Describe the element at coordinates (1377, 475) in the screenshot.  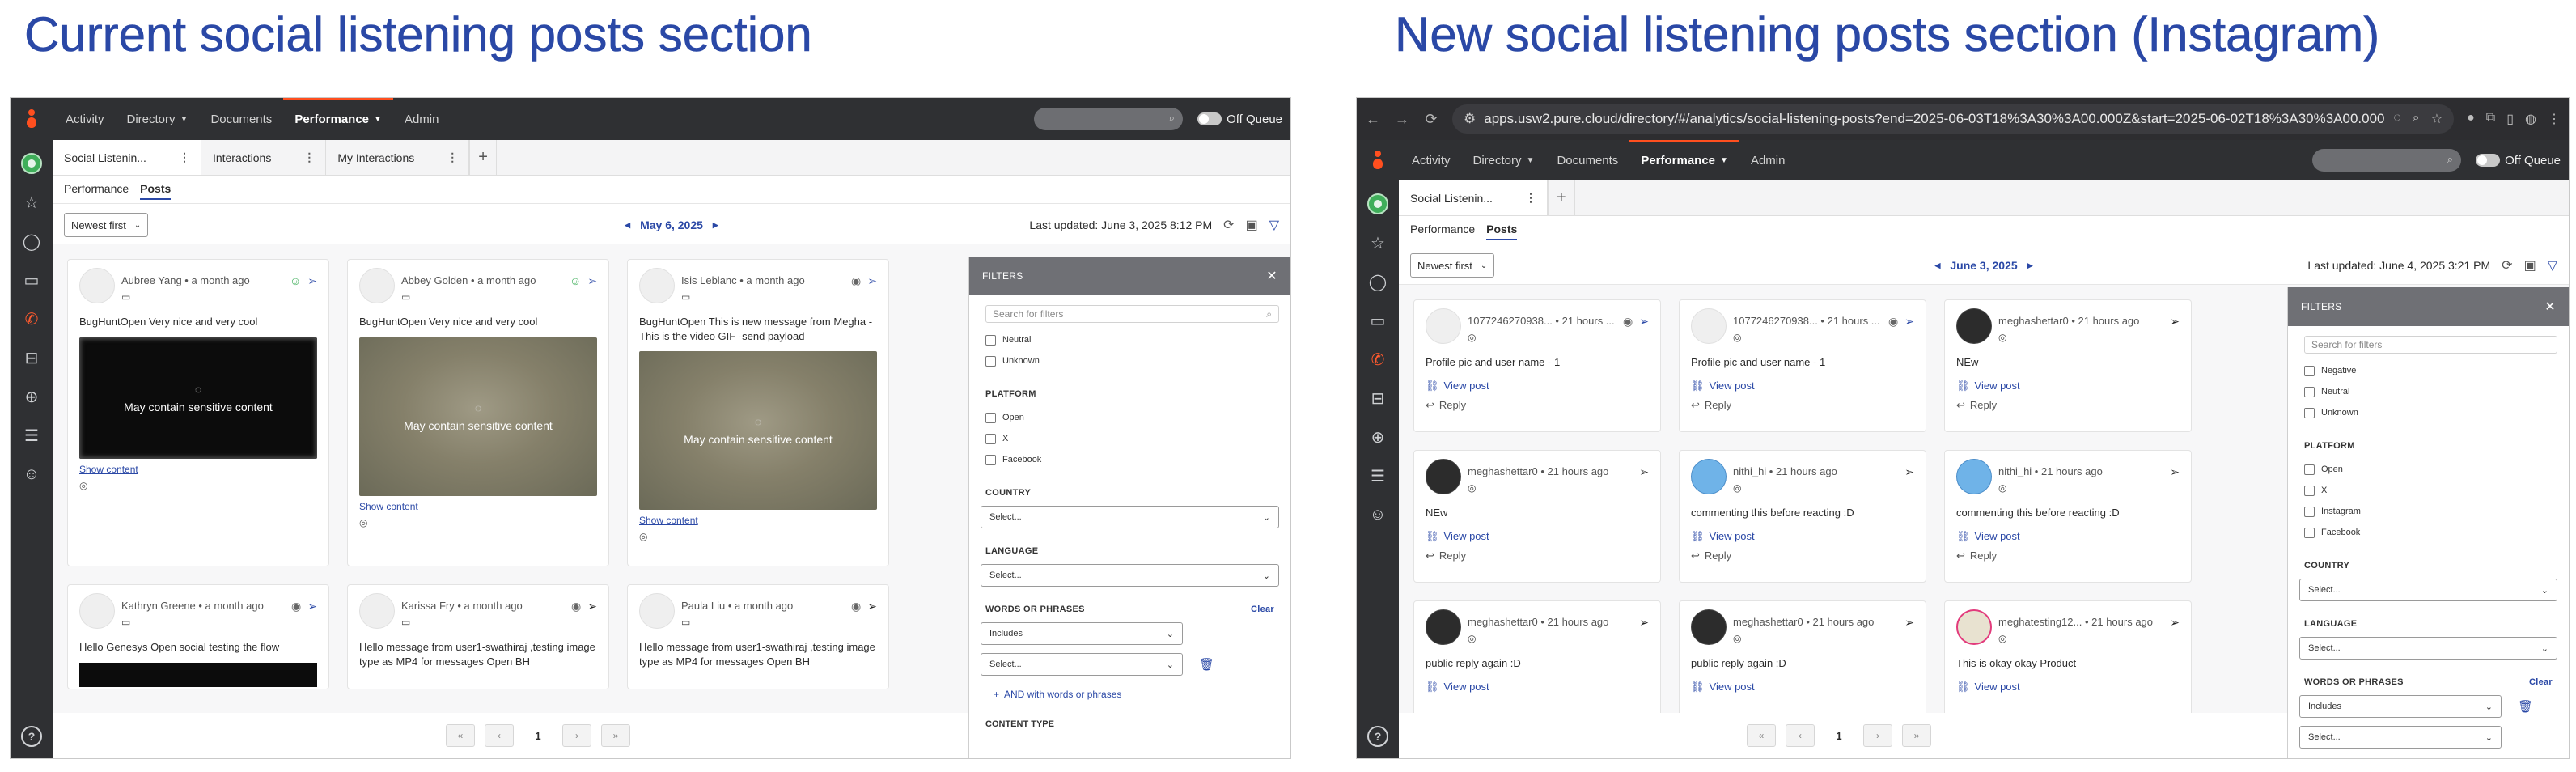
I see `list-icon: ☰` at that location.